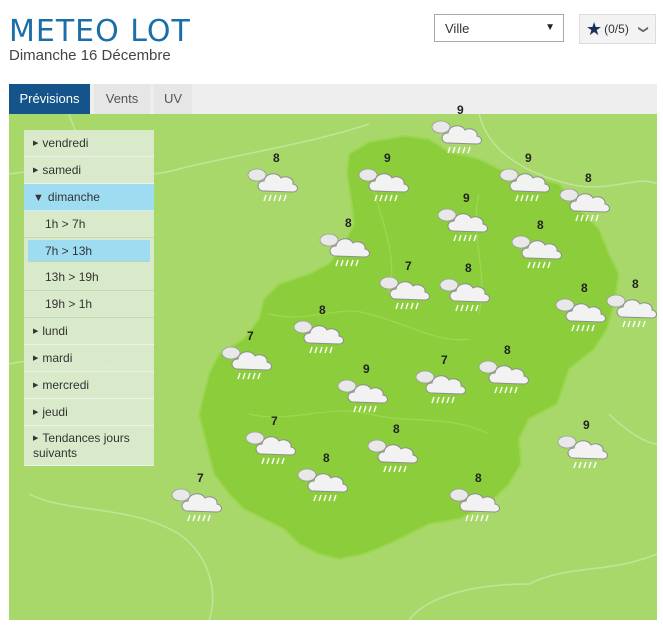 Image resolution: width=663 pixels, height=625 pixels. Describe the element at coordinates (49, 99) in the screenshot. I see `tab-previsions: Prévisions` at that location.